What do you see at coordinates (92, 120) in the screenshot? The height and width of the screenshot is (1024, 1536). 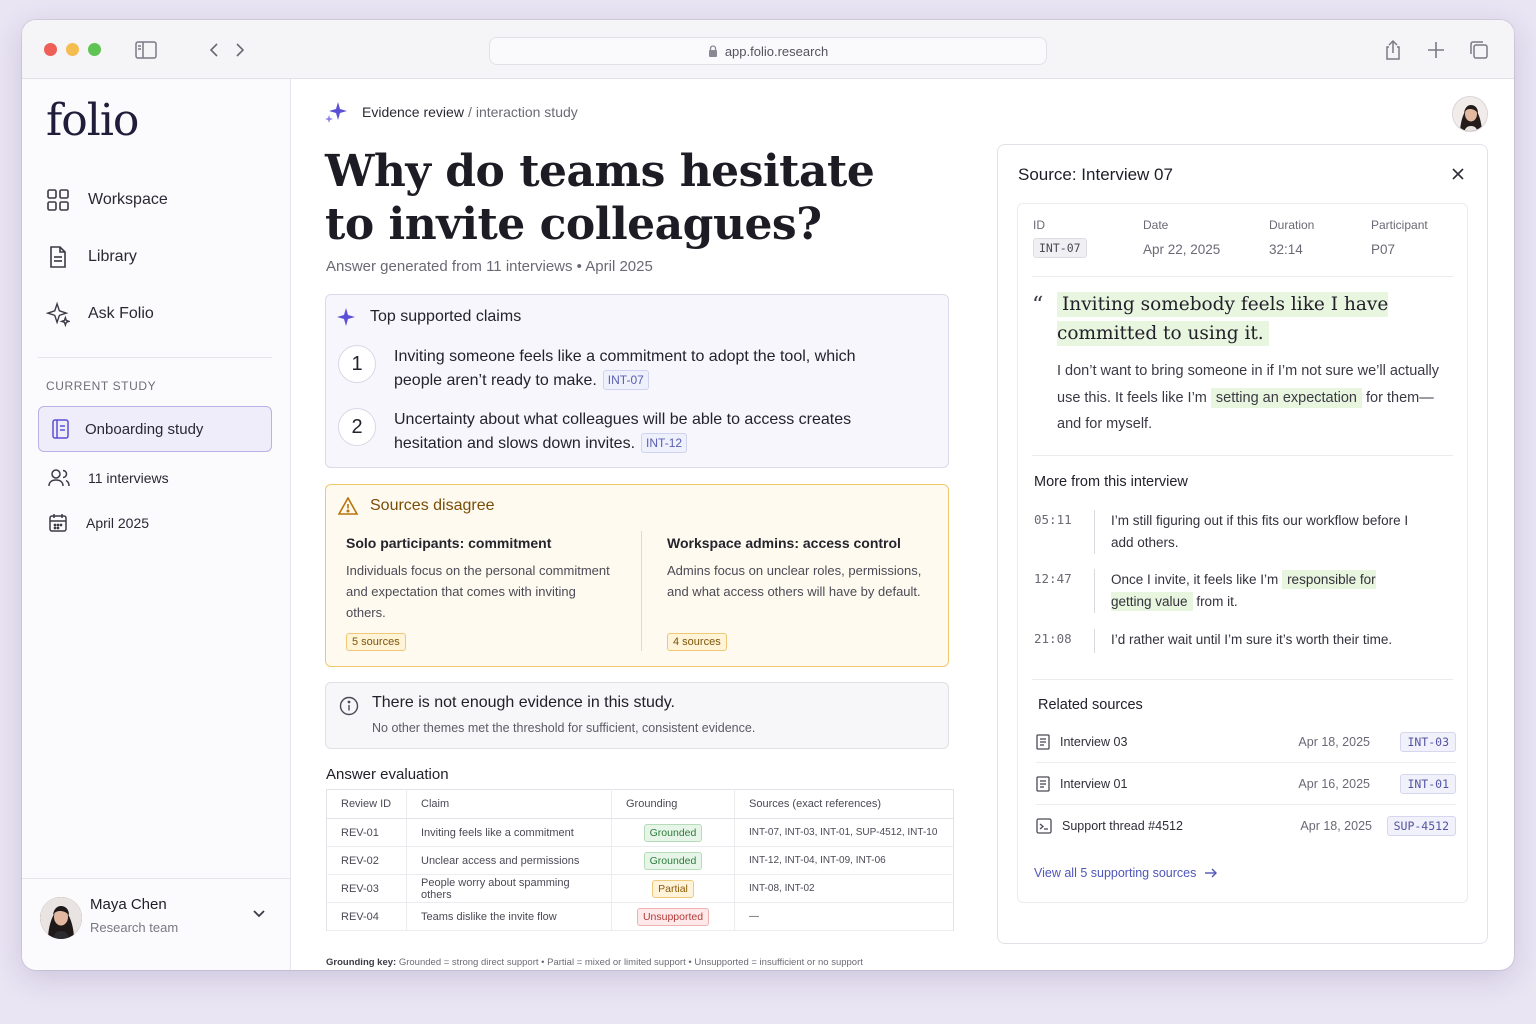 I see `folio-logo: folio` at bounding box center [92, 120].